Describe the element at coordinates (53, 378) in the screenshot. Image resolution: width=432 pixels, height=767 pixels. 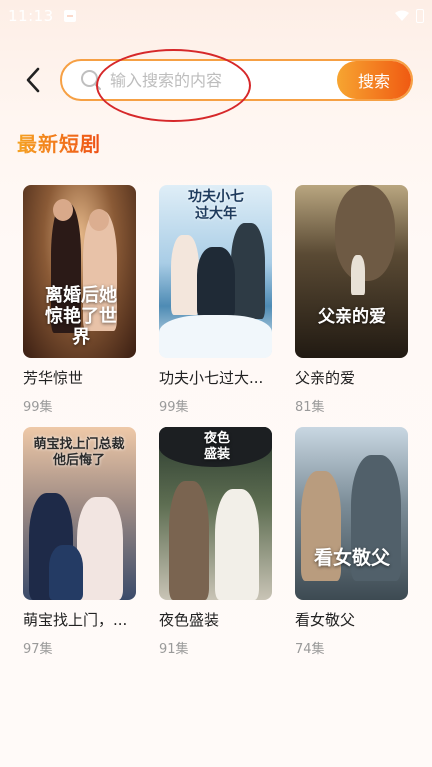
I see `drama-title: 芳华惊世` at that location.